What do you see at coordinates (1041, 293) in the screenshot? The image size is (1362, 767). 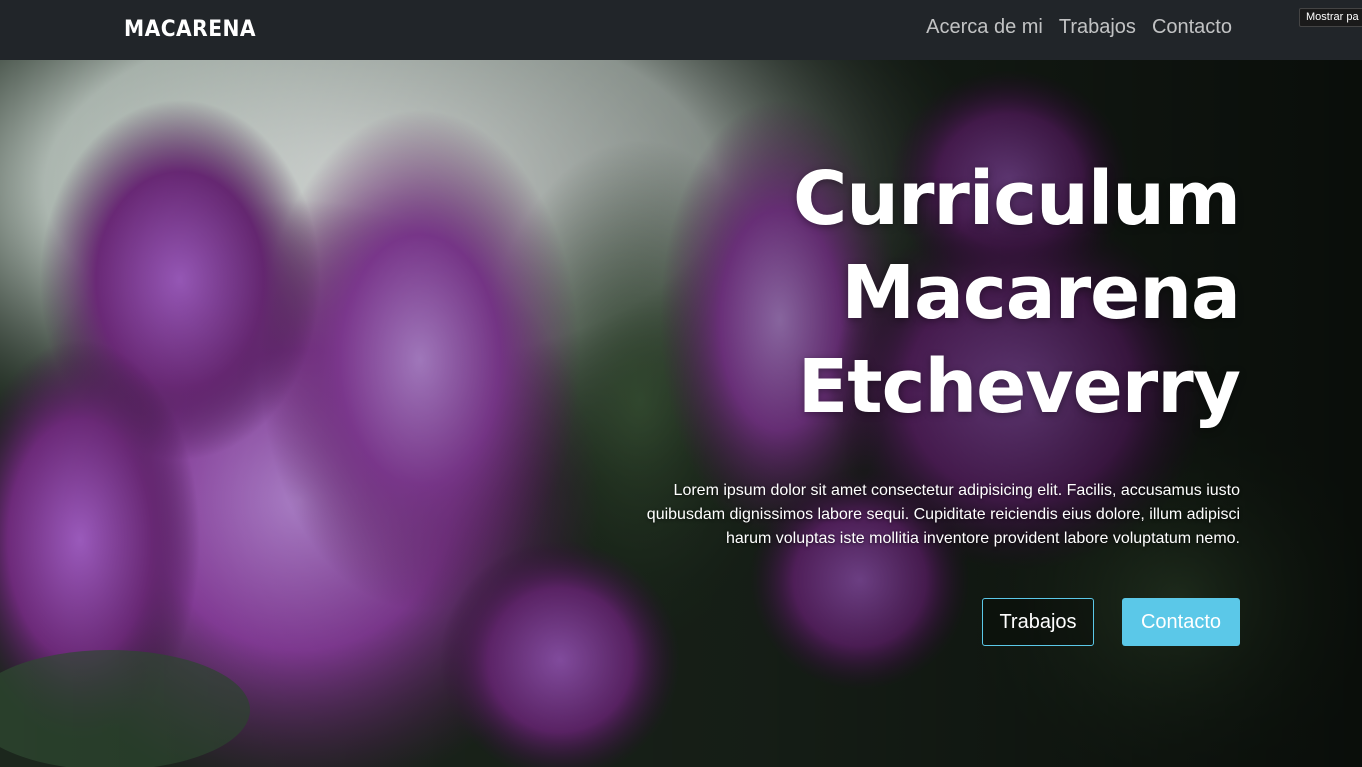 I see `hero-title-line: Macarena` at bounding box center [1041, 293].